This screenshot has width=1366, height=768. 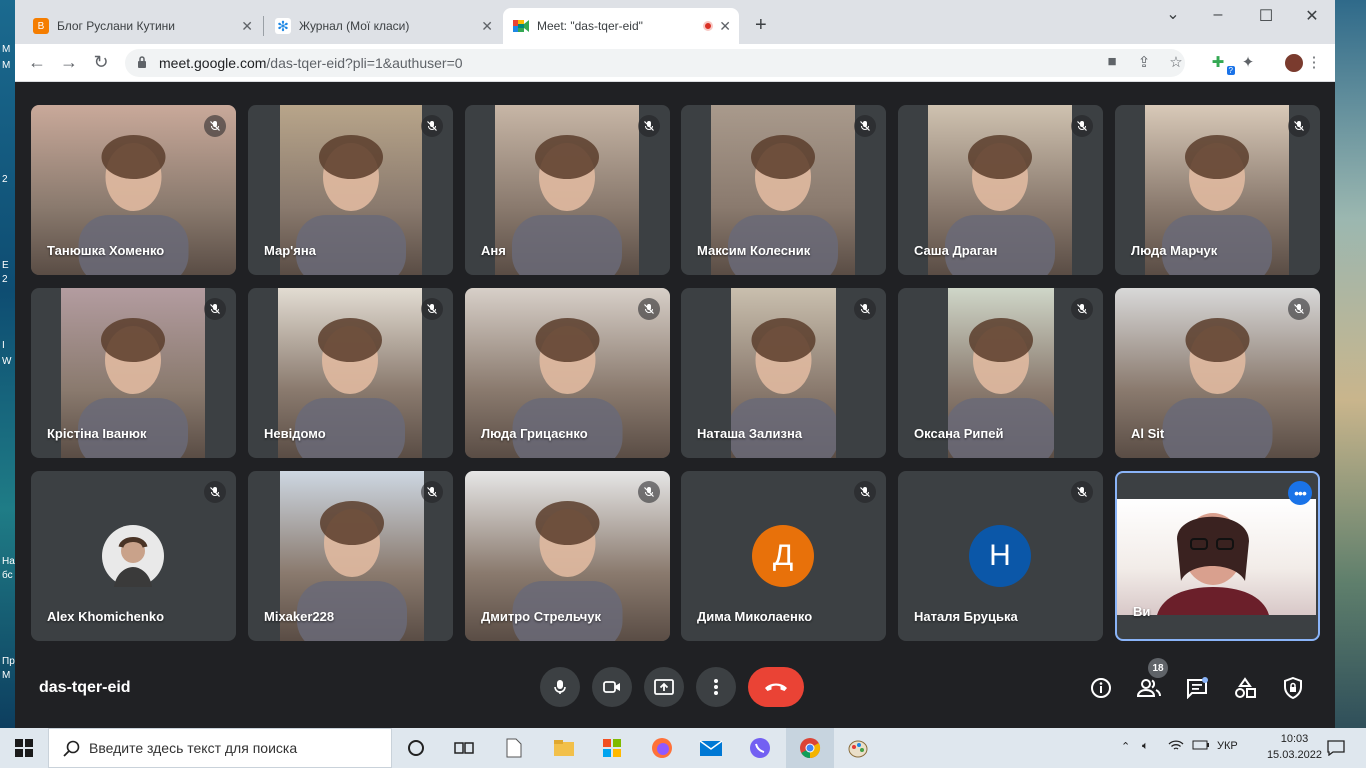 I want to click on chevron-down-icon: ⌄, so click(x=1173, y=14).